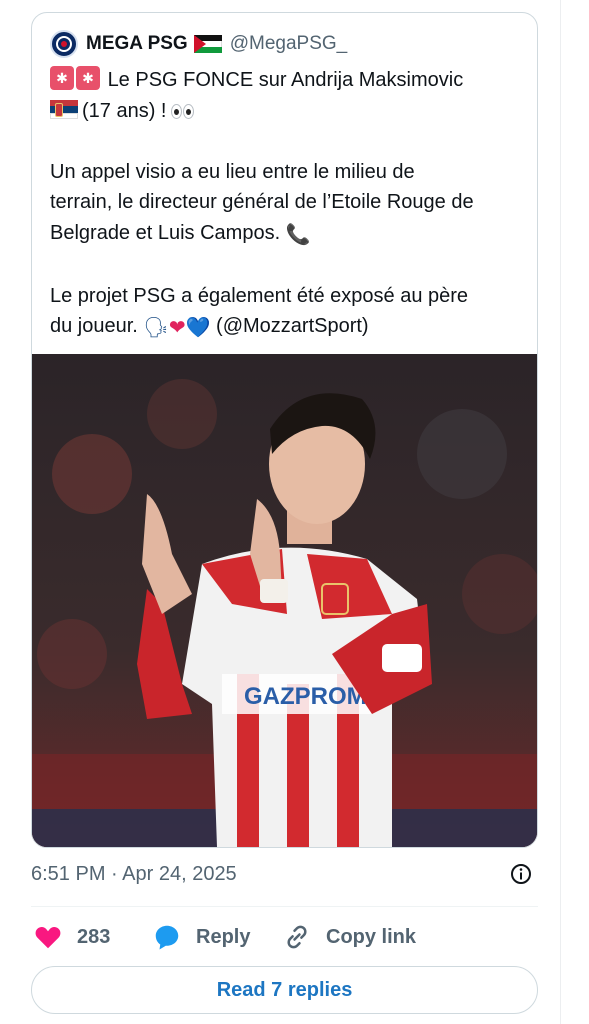  Describe the element at coordinates (284, 990) in the screenshot. I see `read-replies-button: Read 7 replies` at that location.